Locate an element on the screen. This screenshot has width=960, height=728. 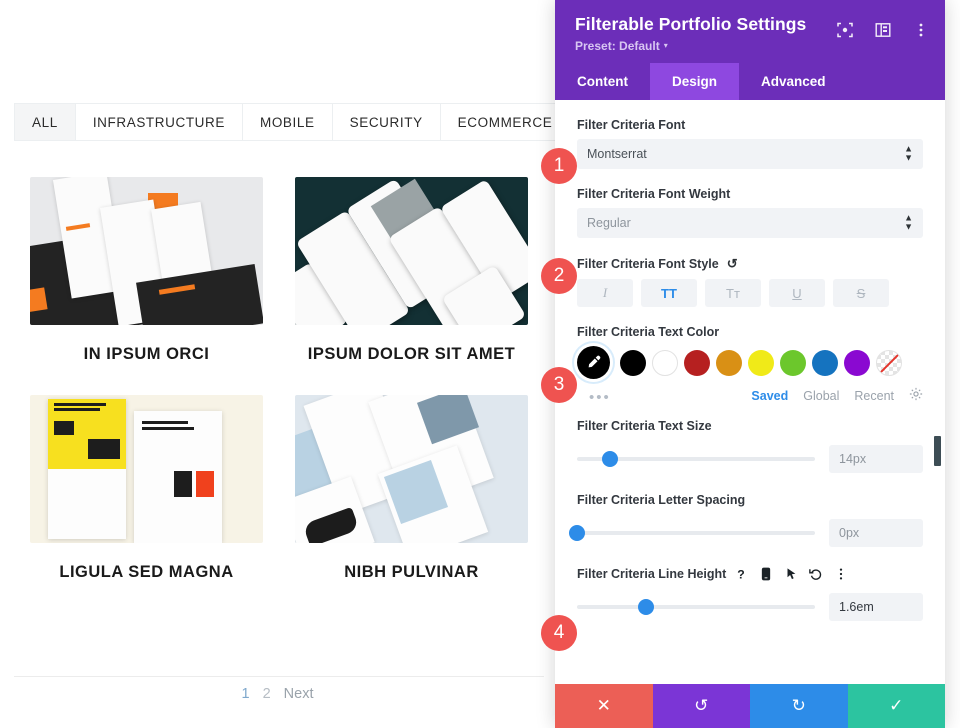
portfolio-item: IN IPSUM ORCI is located at coordinates (146, 264).